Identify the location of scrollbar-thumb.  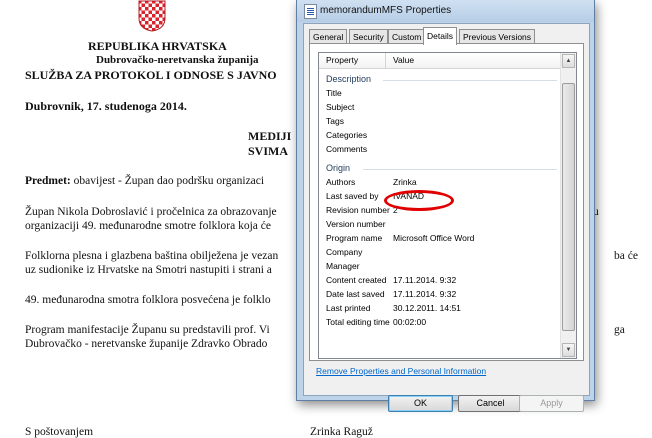
(568, 207).